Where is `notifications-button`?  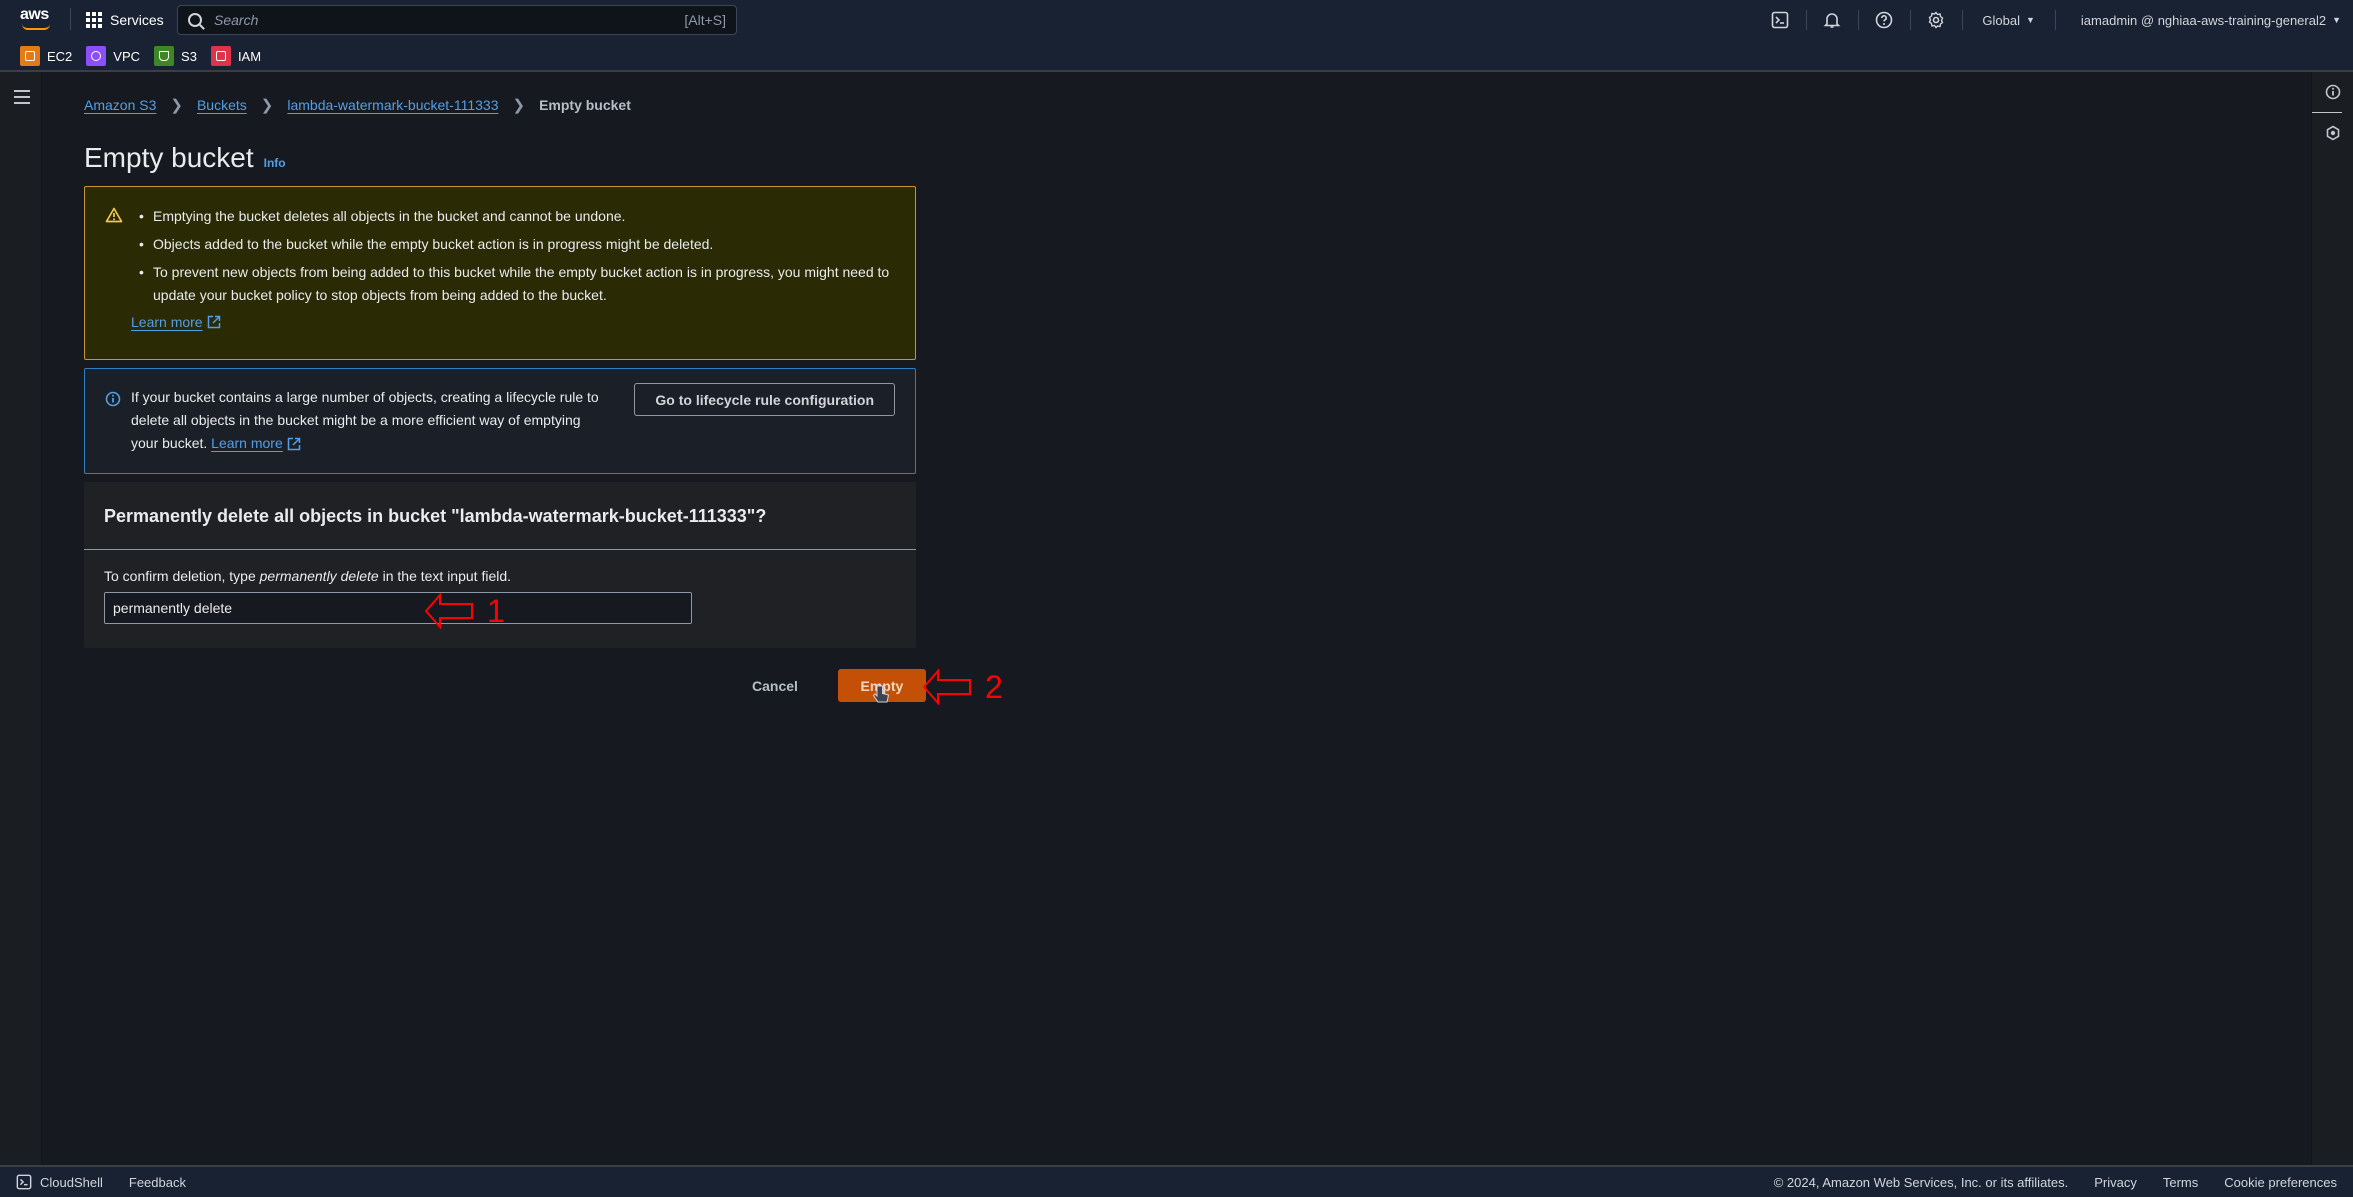
notifications-button is located at coordinates (1832, 20).